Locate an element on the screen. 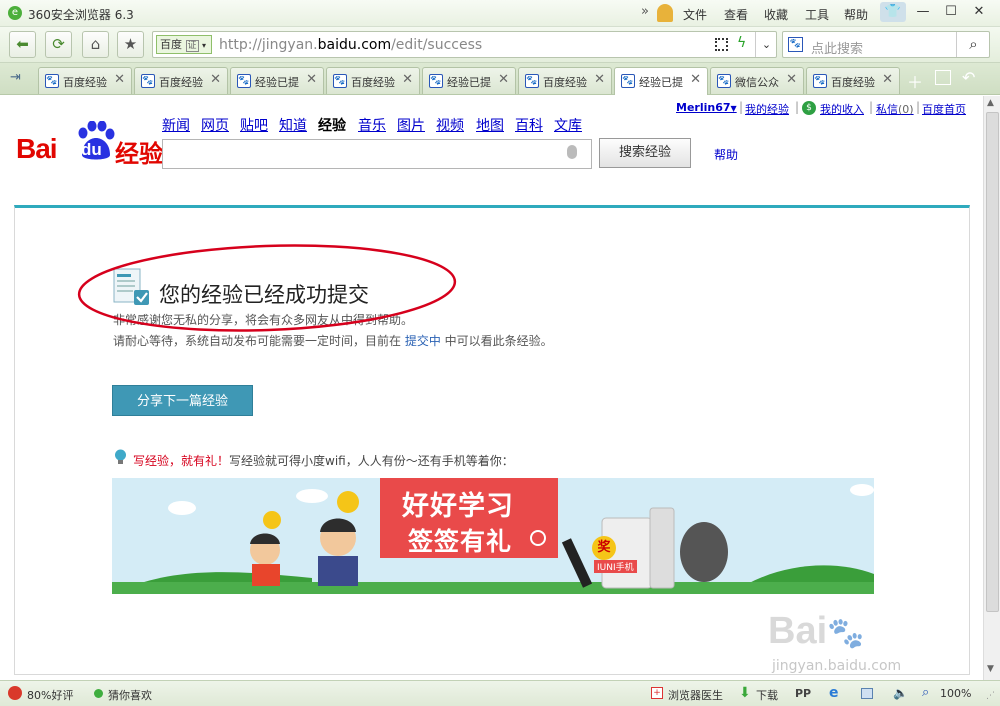  nav-tieba: 贴吧 is located at coordinates (254, 125).